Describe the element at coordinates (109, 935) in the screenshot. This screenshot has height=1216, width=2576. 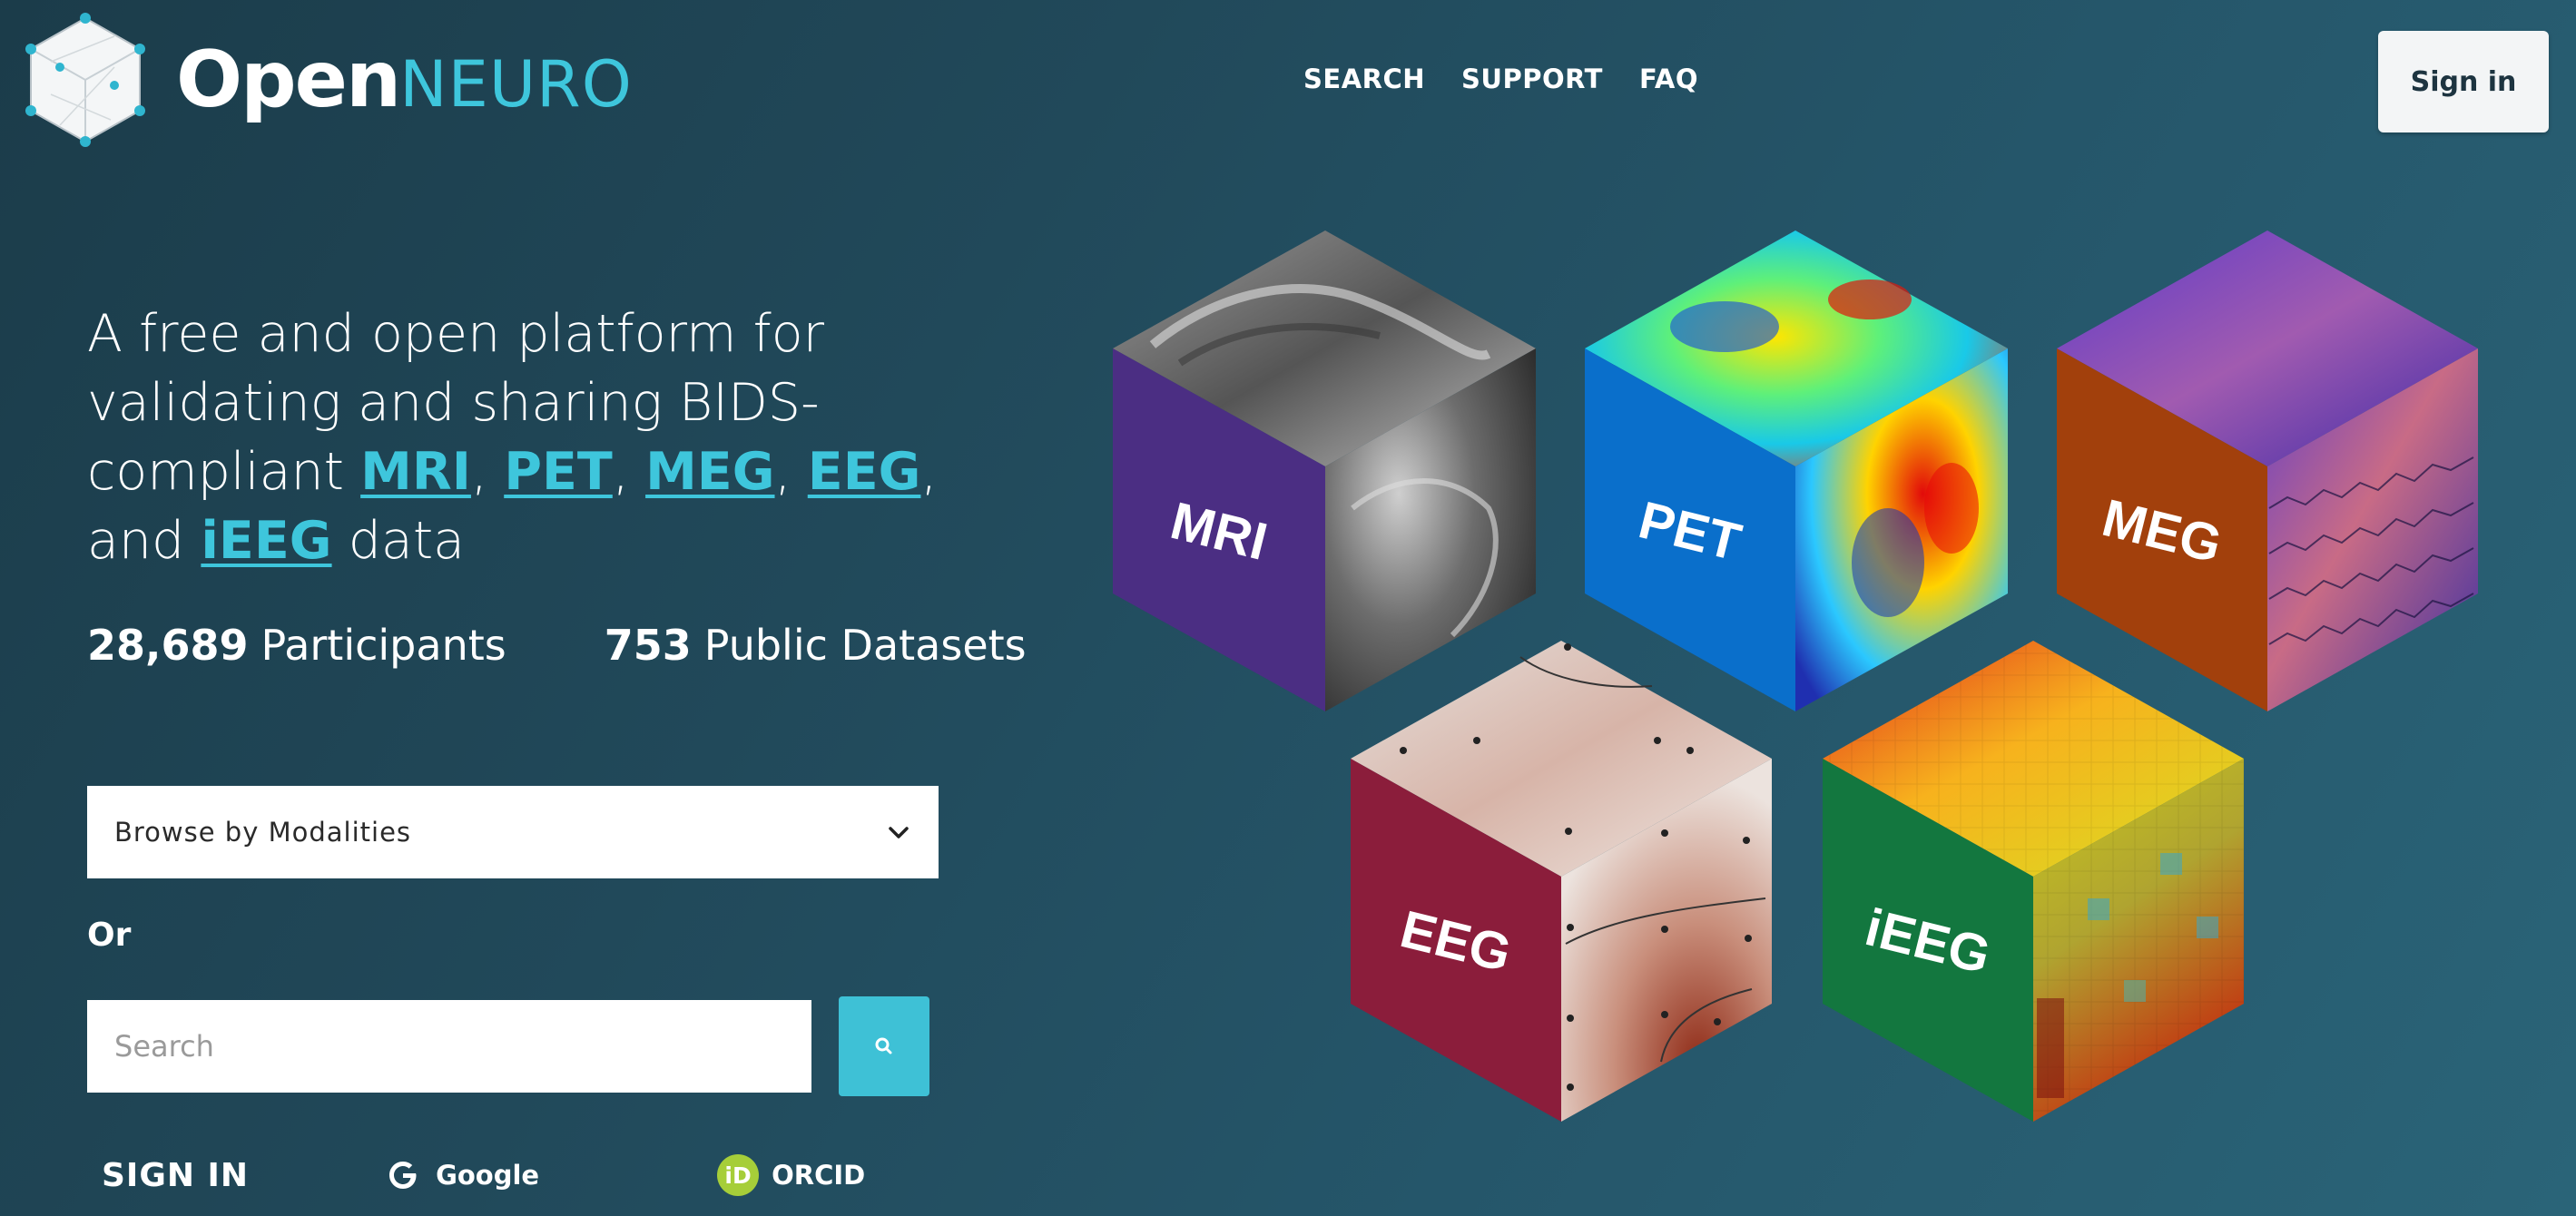
I see `or-label: Or` at that location.